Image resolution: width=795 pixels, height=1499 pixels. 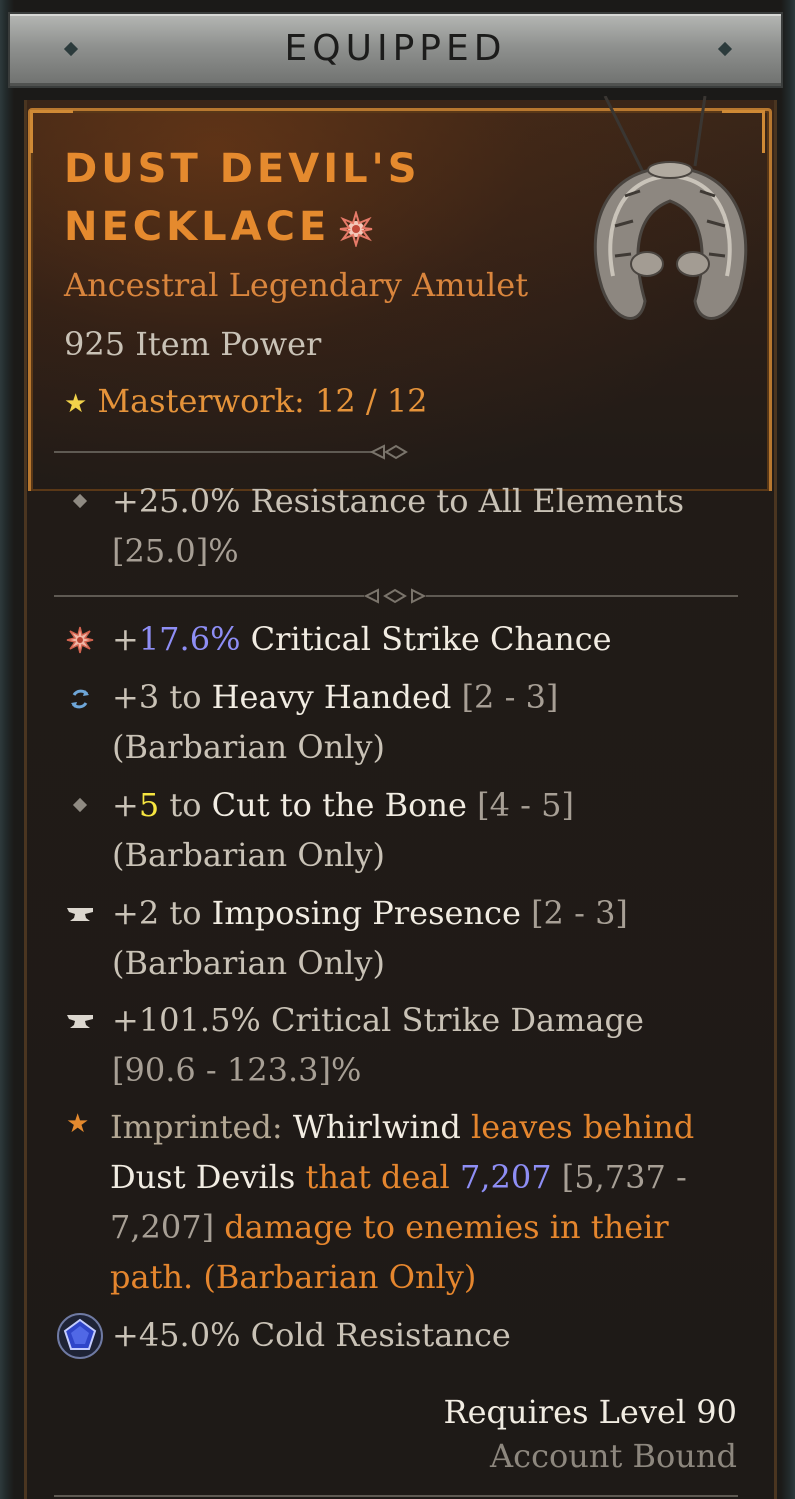 I want to click on affix-line1: +101.5% Critical Strike Damage, so click(x=378, y=1020).